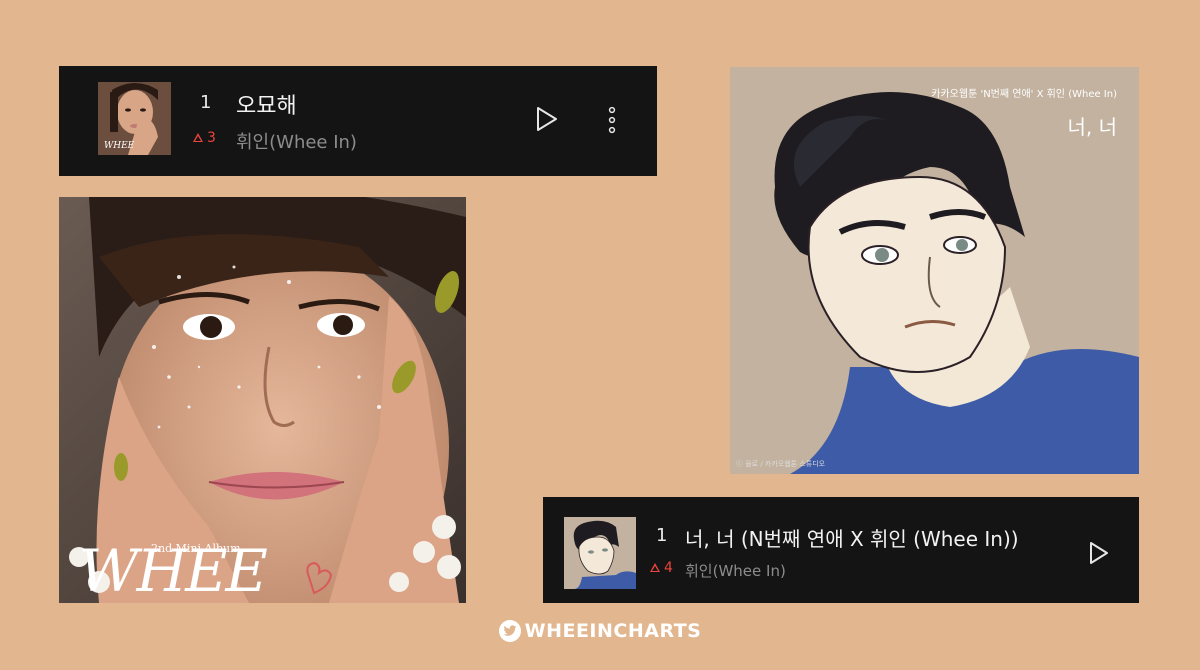 The height and width of the screenshot is (670, 1200). I want to click on rank-change-up: 3, so click(204, 138).